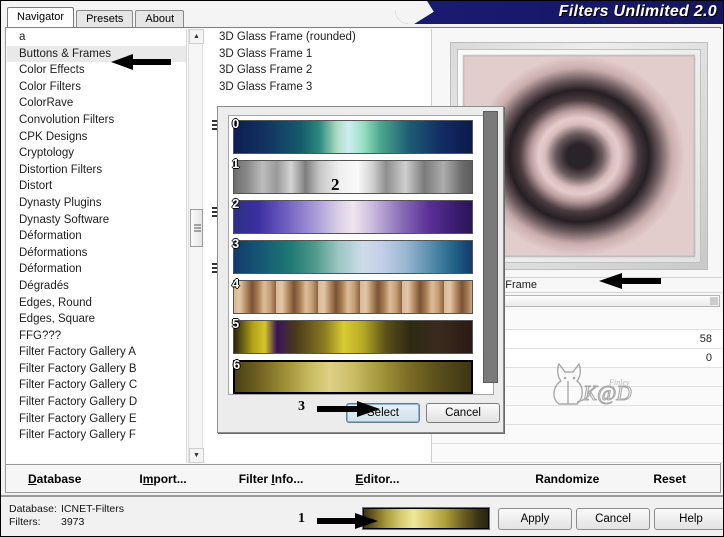 The height and width of the screenshot is (537, 724). What do you see at coordinates (335, 184) in the screenshot?
I see `annotation-number-2: 2` at bounding box center [335, 184].